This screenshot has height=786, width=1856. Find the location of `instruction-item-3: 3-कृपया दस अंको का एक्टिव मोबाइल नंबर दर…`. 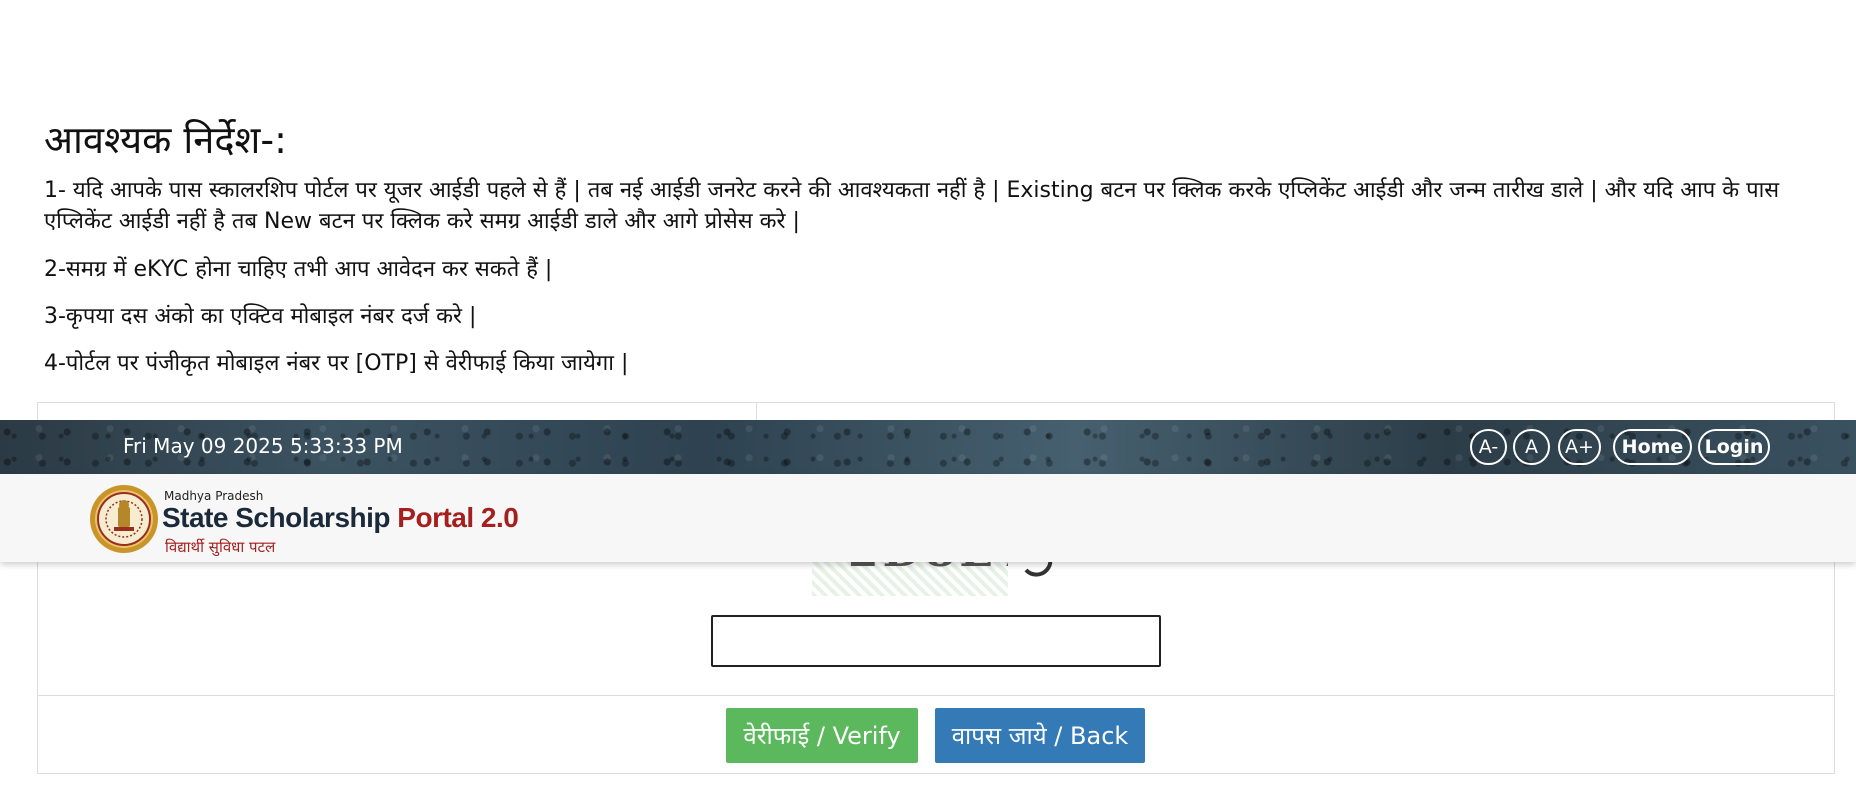

instruction-item-3: 3-कृपया दस अंको का एक्टिव मोबाइल नंबर दर… is located at coordinates (260, 316).